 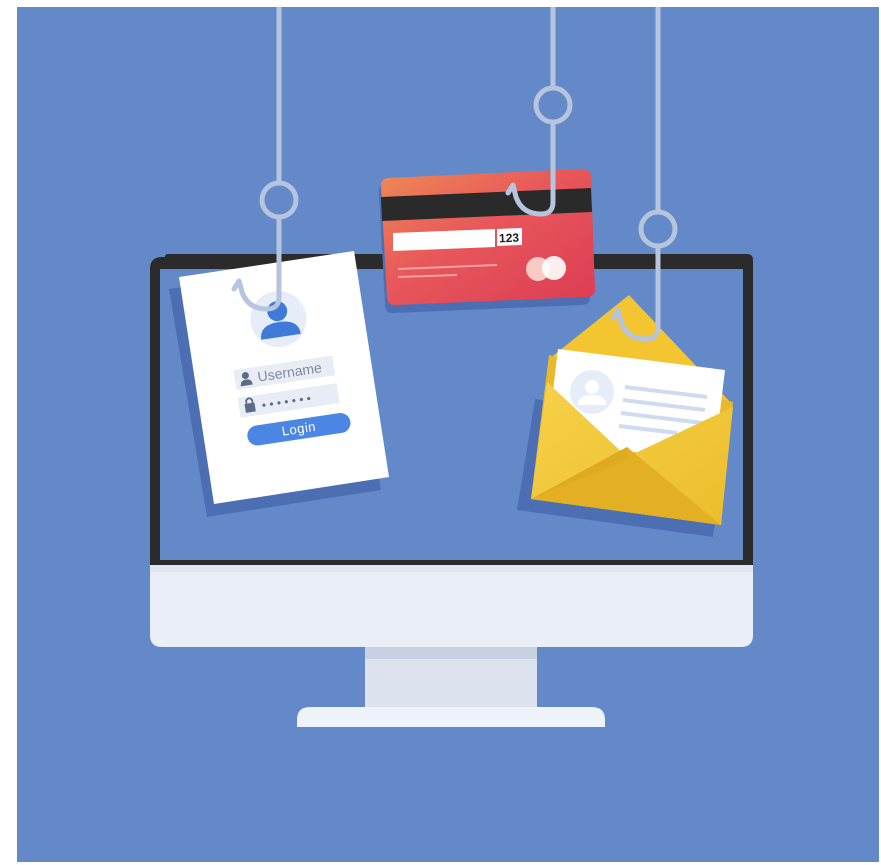 I want to click on monitor-stand-base, so click(x=451, y=717).